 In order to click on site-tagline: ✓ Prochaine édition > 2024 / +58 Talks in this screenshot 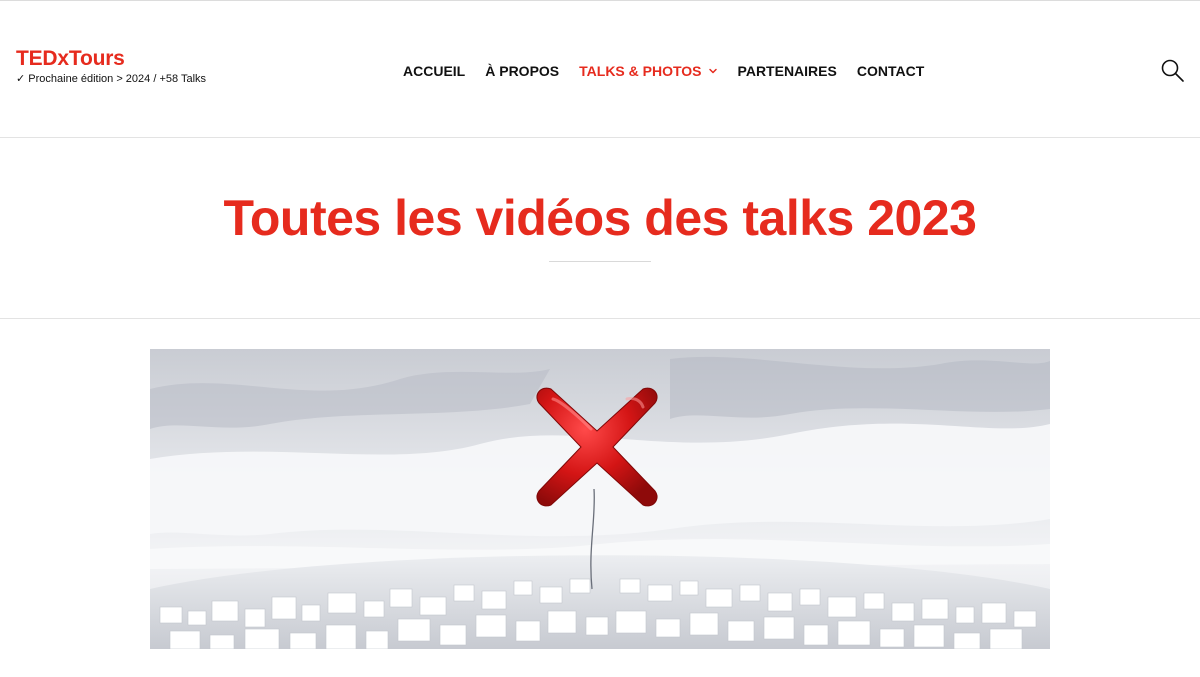, I will do `click(111, 79)`.